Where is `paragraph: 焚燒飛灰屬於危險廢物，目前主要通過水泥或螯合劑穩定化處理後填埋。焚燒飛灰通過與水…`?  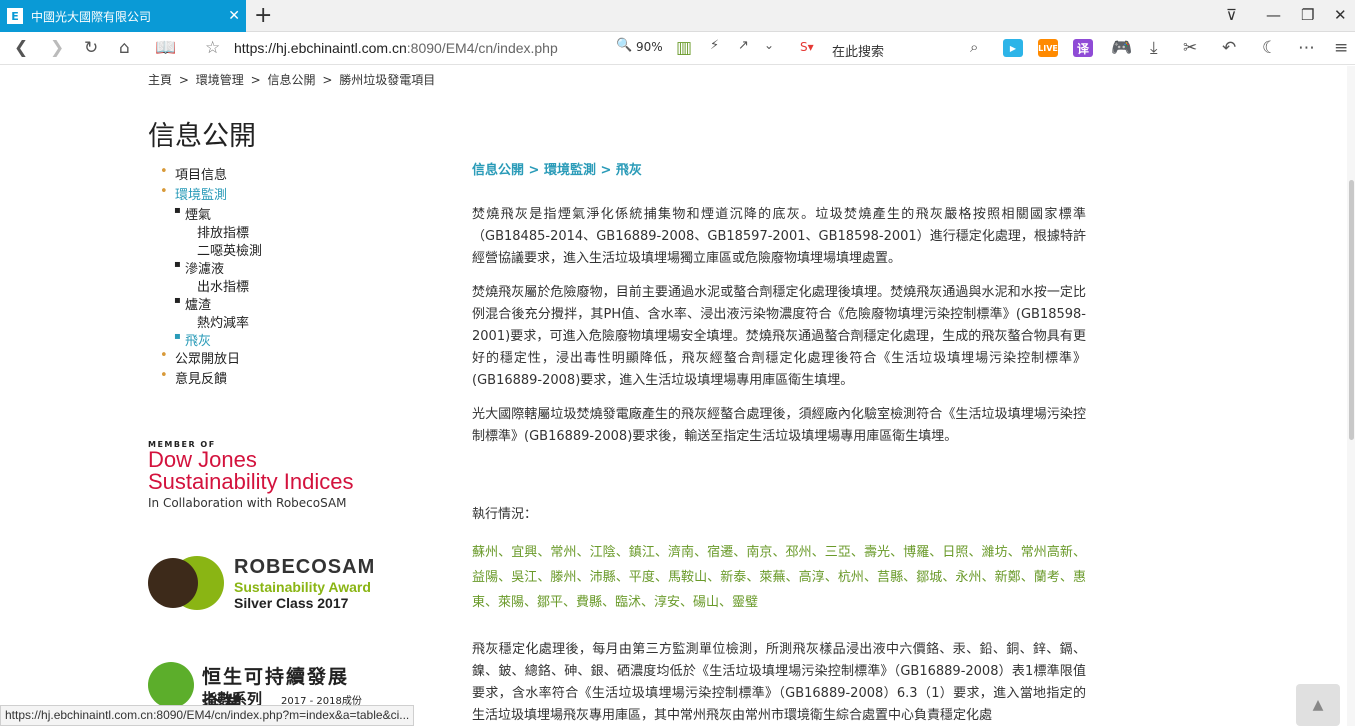
paragraph: 焚燒飛灰屬於危險廢物，目前主要通過水泥或螯合劑穩定化處理後填埋。焚燒飛灰通過與水… is located at coordinates (779, 336).